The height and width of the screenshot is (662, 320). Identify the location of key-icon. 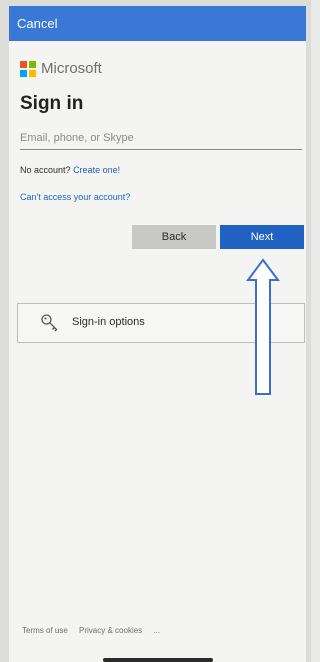
(49, 323).